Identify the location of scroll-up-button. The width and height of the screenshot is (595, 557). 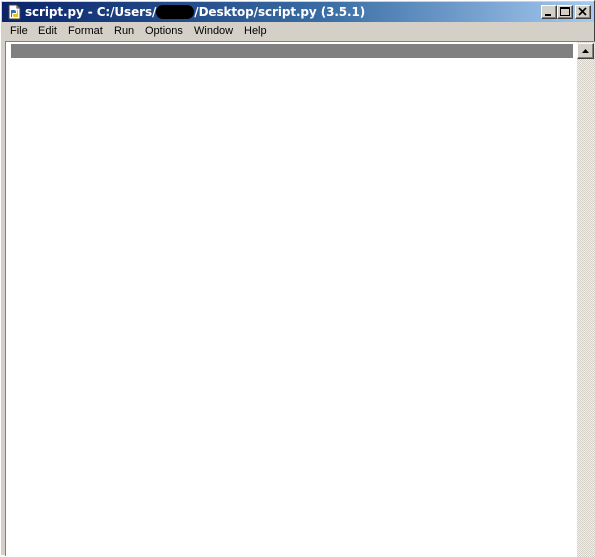
(585, 51).